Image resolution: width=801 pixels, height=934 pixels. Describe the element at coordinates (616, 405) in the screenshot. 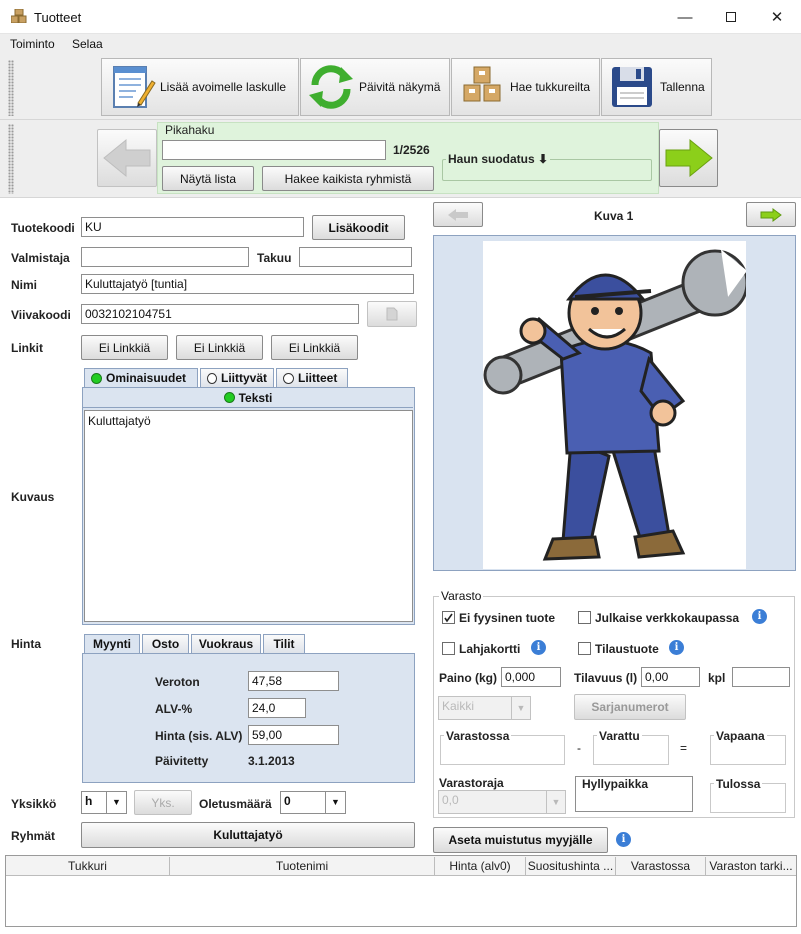

I see `product-image` at that location.